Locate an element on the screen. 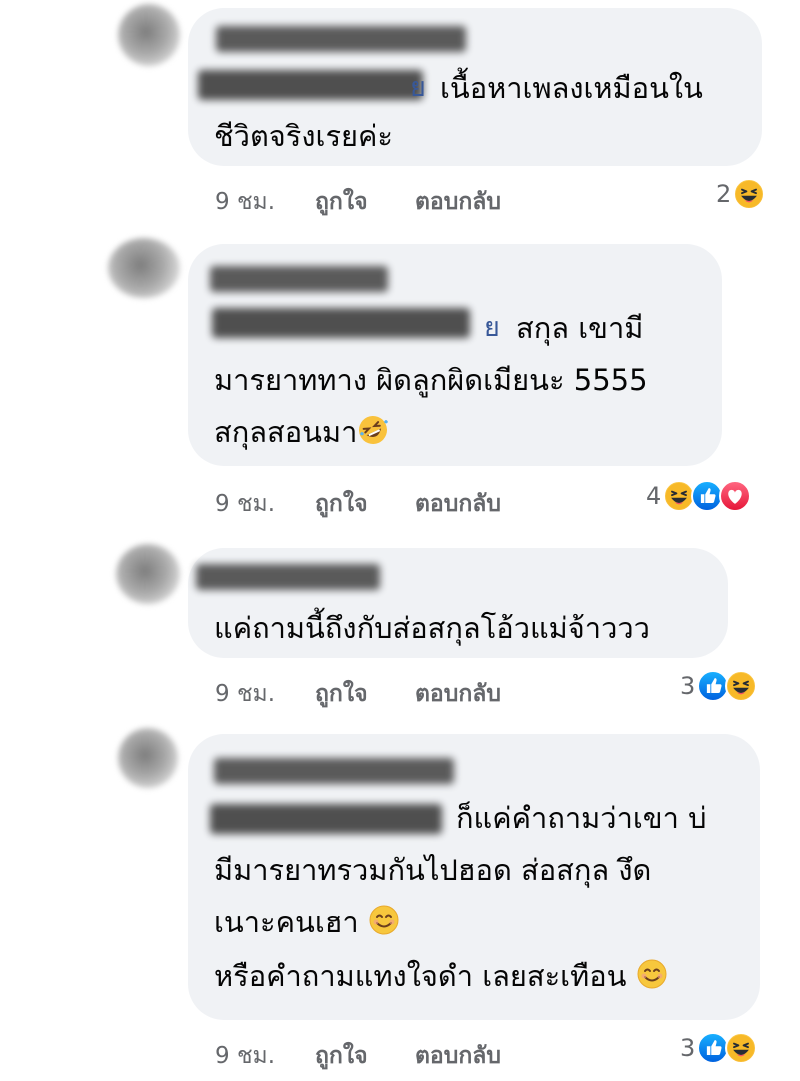 The image size is (800, 1081). comment-text-segment: หรือคำถามแทงใจดำ เลยสะเทือน is located at coordinates (420, 976).